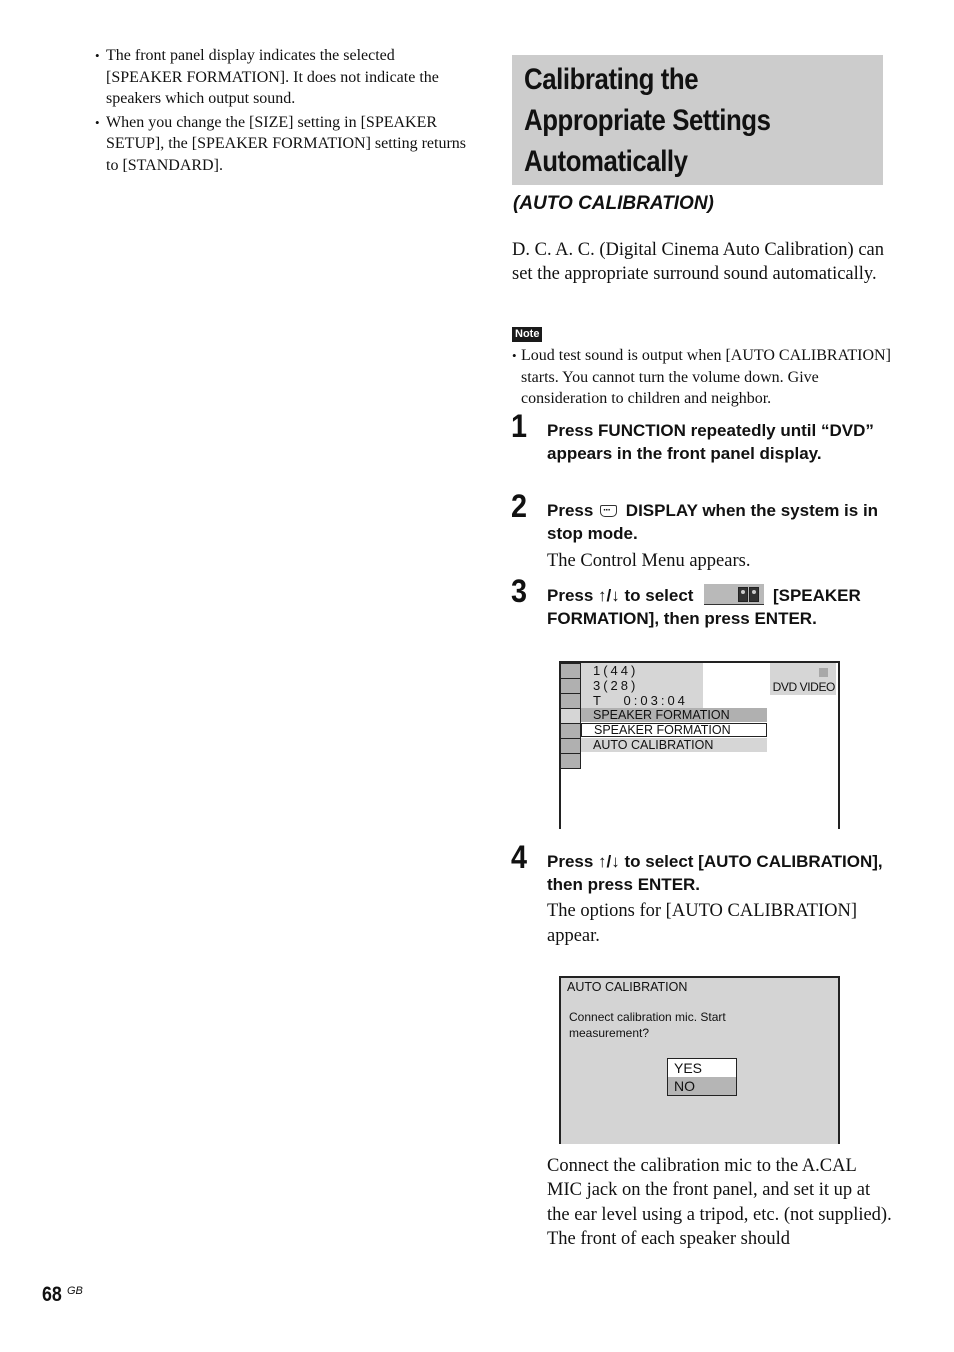 The image size is (954, 1352). What do you see at coordinates (527, 334) in the screenshot?
I see `note-label: Note` at bounding box center [527, 334].